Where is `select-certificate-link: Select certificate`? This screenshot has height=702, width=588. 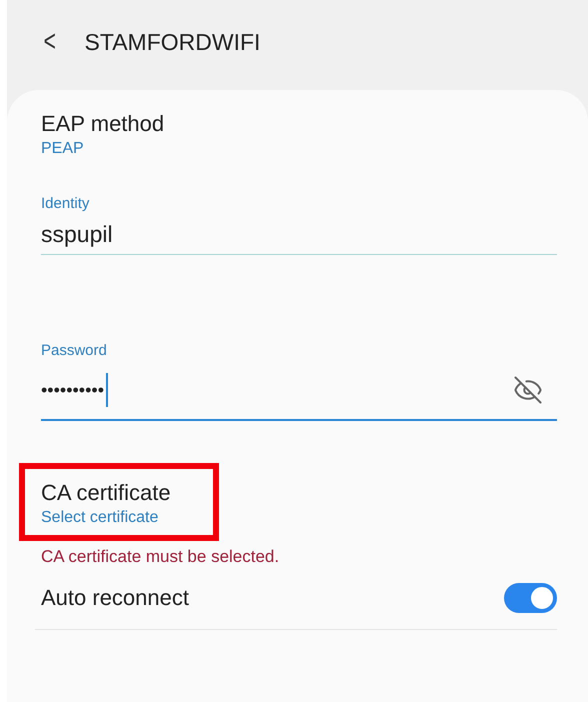 select-certificate-link: Select certificate is located at coordinates (127, 518).